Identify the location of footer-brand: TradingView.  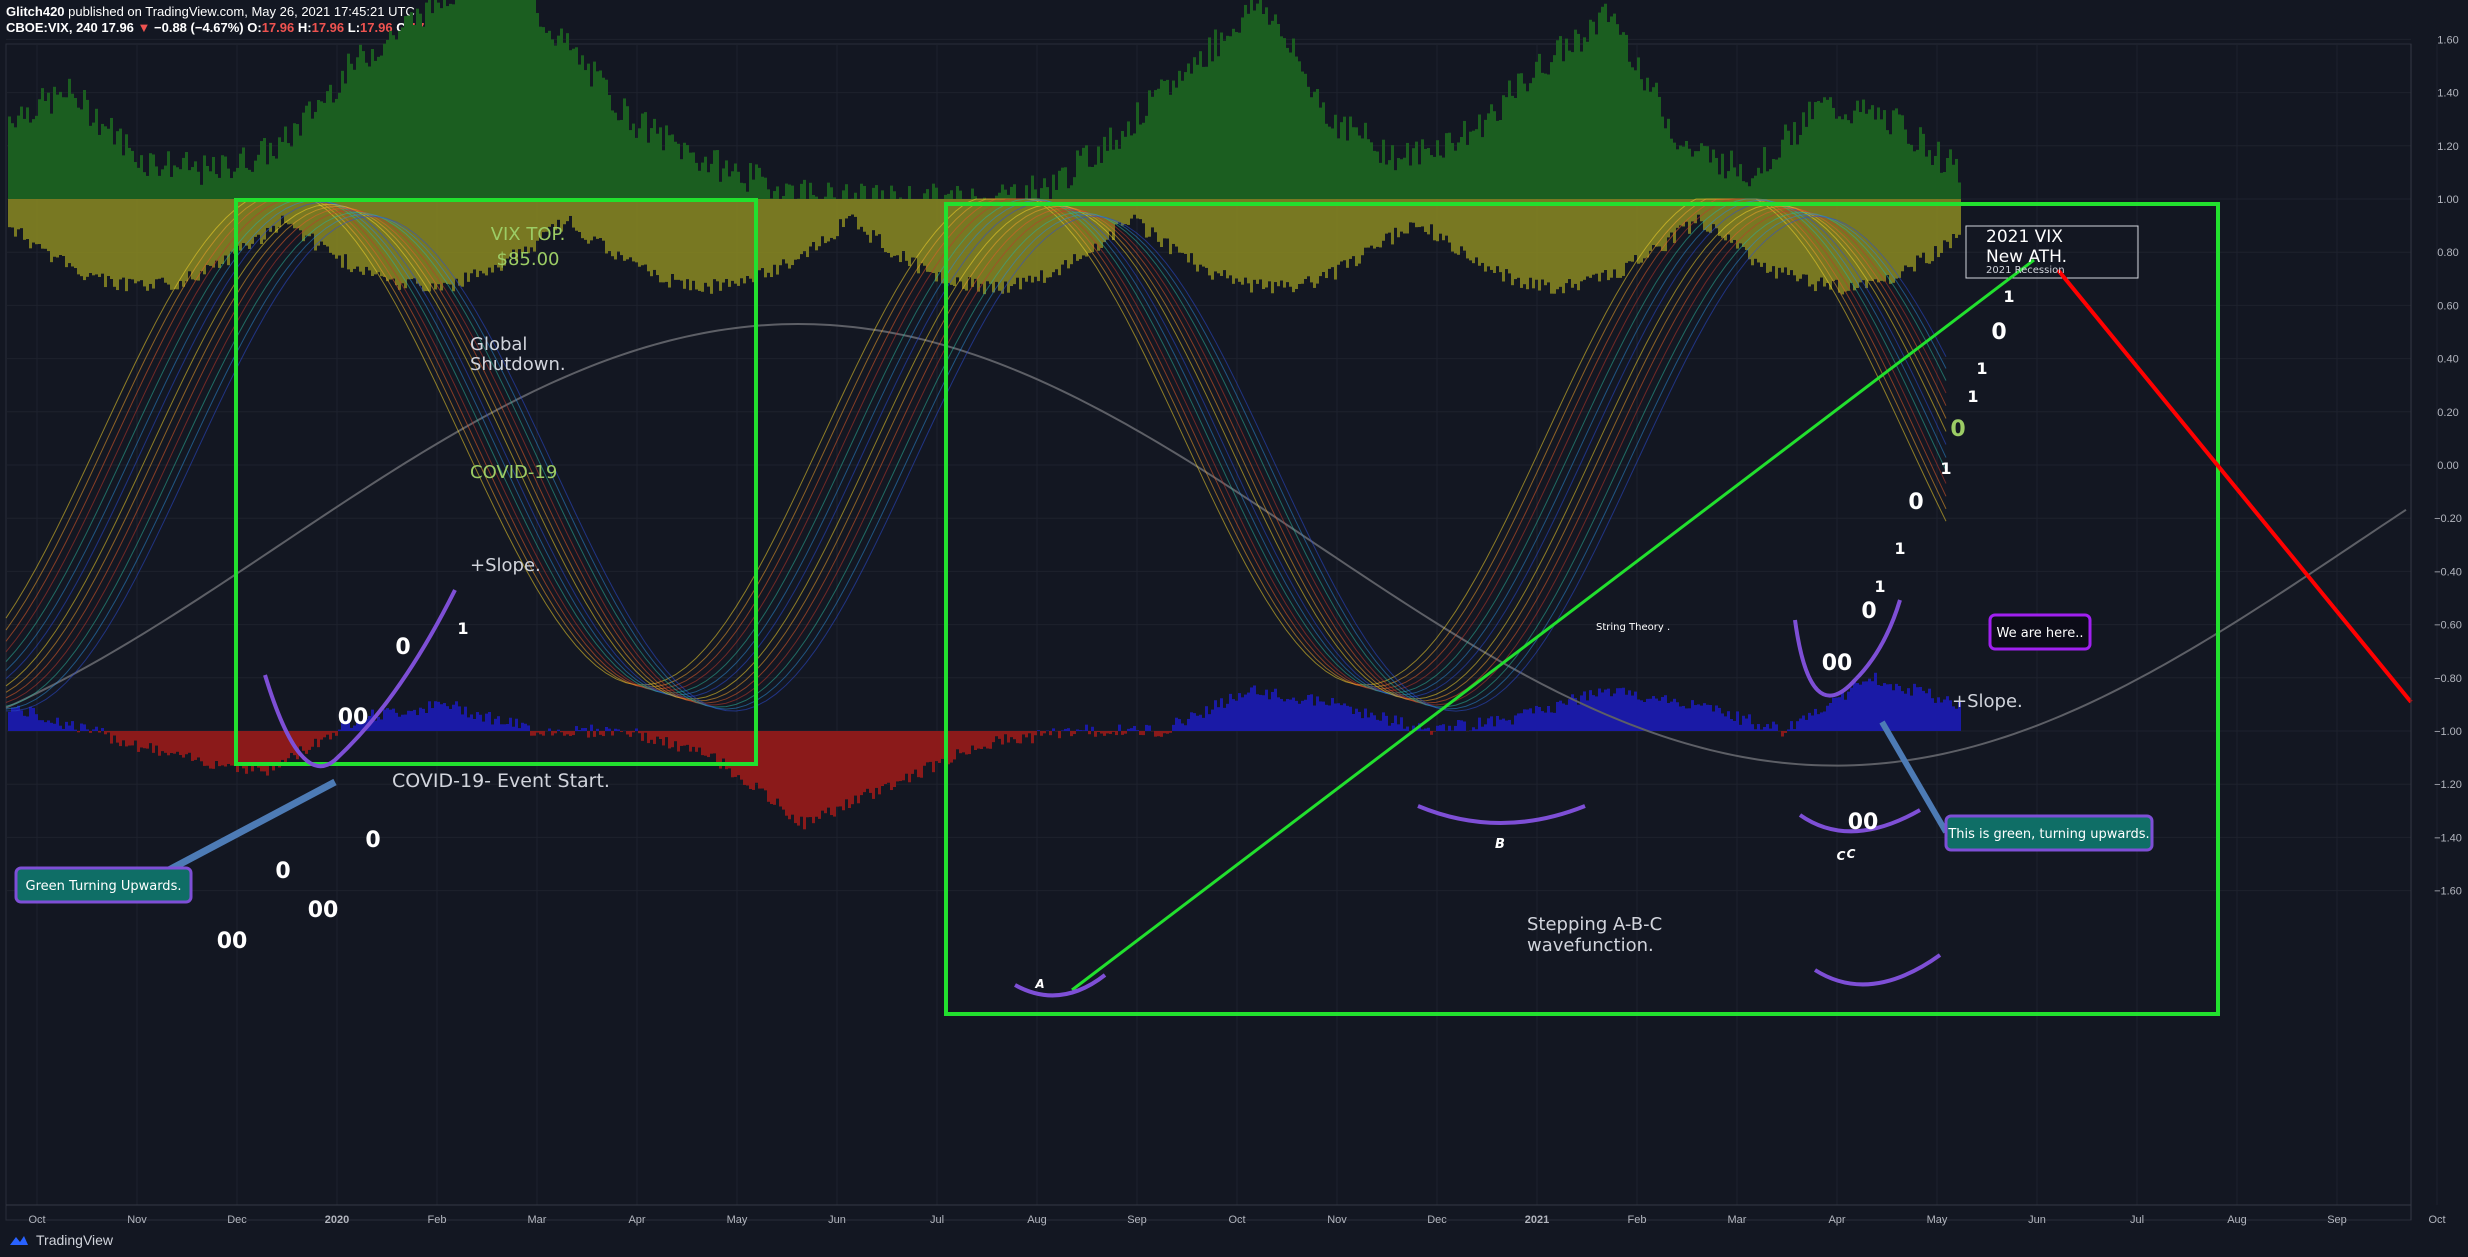
(60, 1240).